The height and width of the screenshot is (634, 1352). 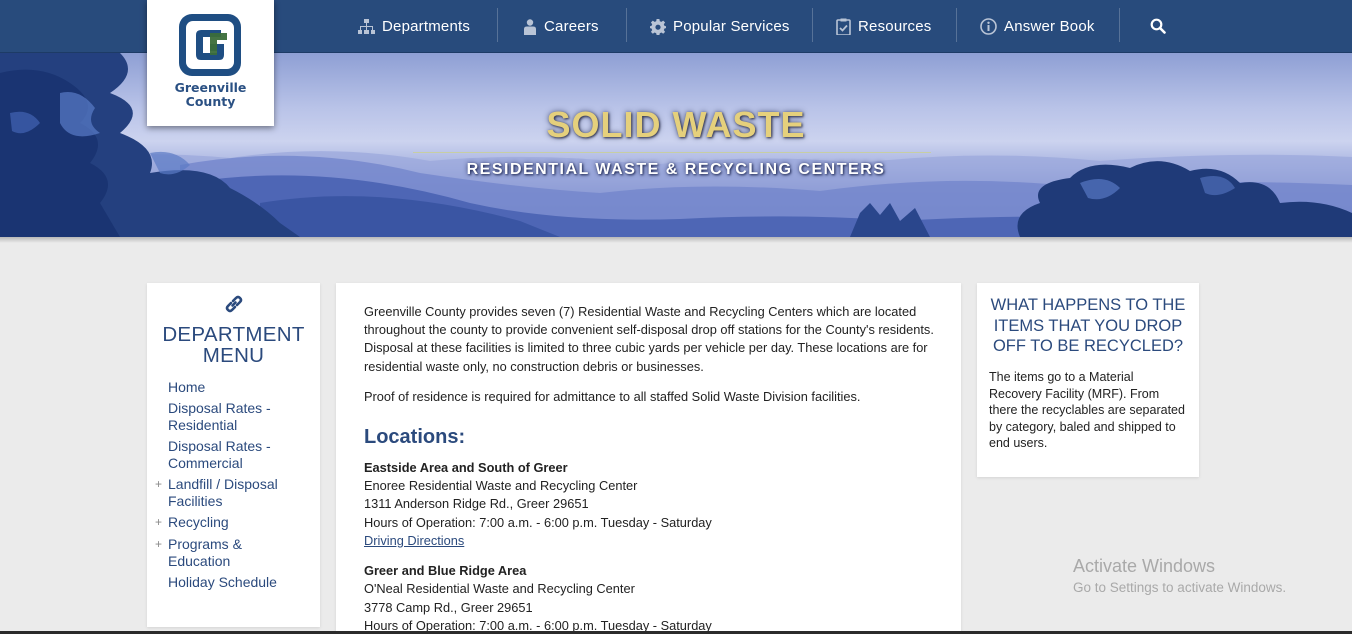 I want to click on department-menu-title: DEPARTMENT MENU, so click(x=233, y=345).